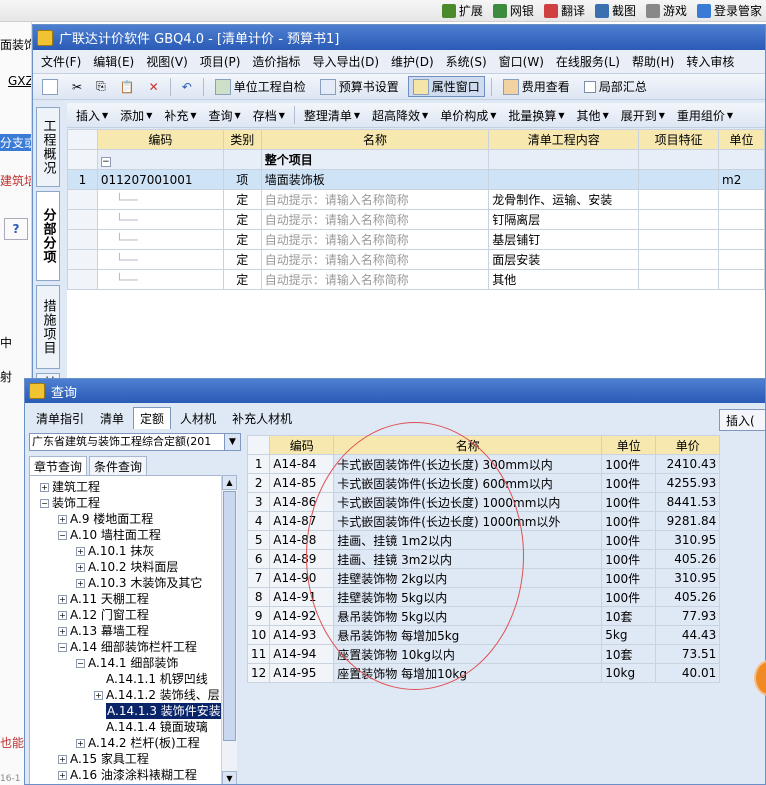  I want to click on browser-game-button: 游戏, so click(666, 10).